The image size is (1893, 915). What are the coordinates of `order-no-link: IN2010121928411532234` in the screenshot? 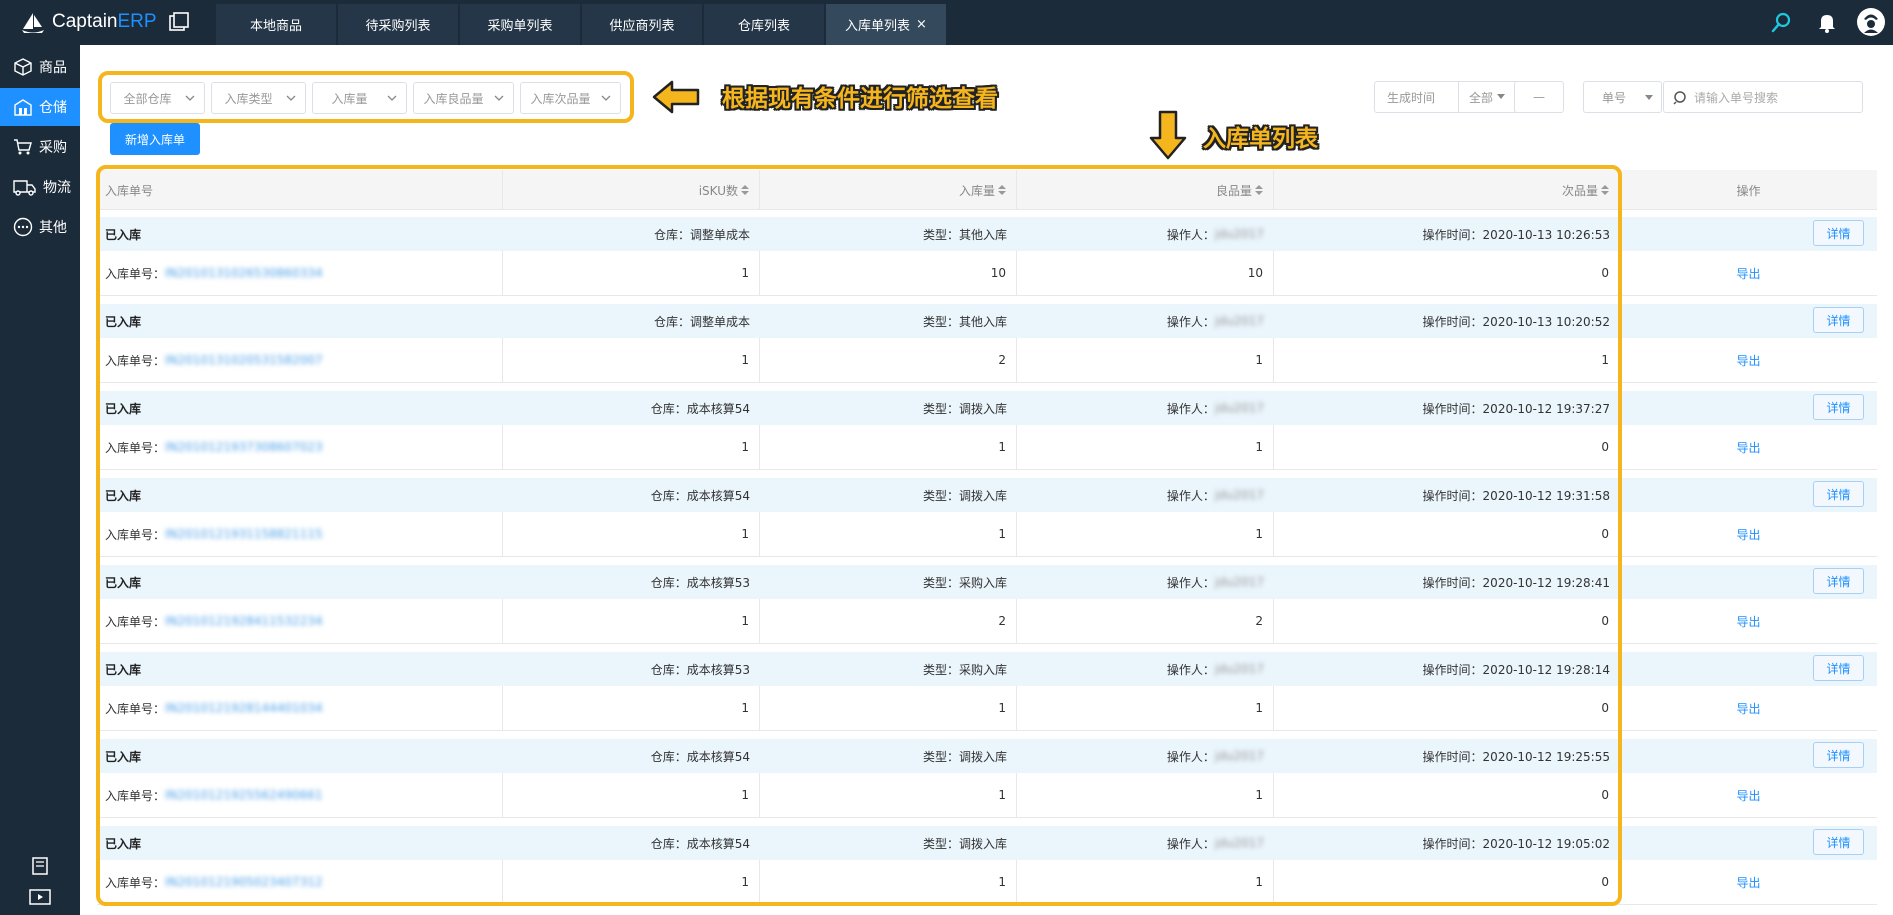 It's located at (244, 621).